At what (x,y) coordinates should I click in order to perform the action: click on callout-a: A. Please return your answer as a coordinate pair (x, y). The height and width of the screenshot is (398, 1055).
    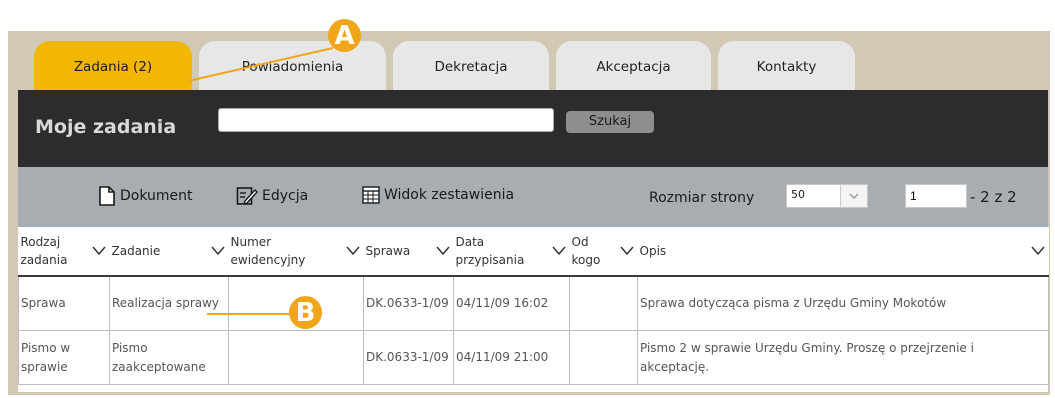
    Looking at the image, I should click on (344, 35).